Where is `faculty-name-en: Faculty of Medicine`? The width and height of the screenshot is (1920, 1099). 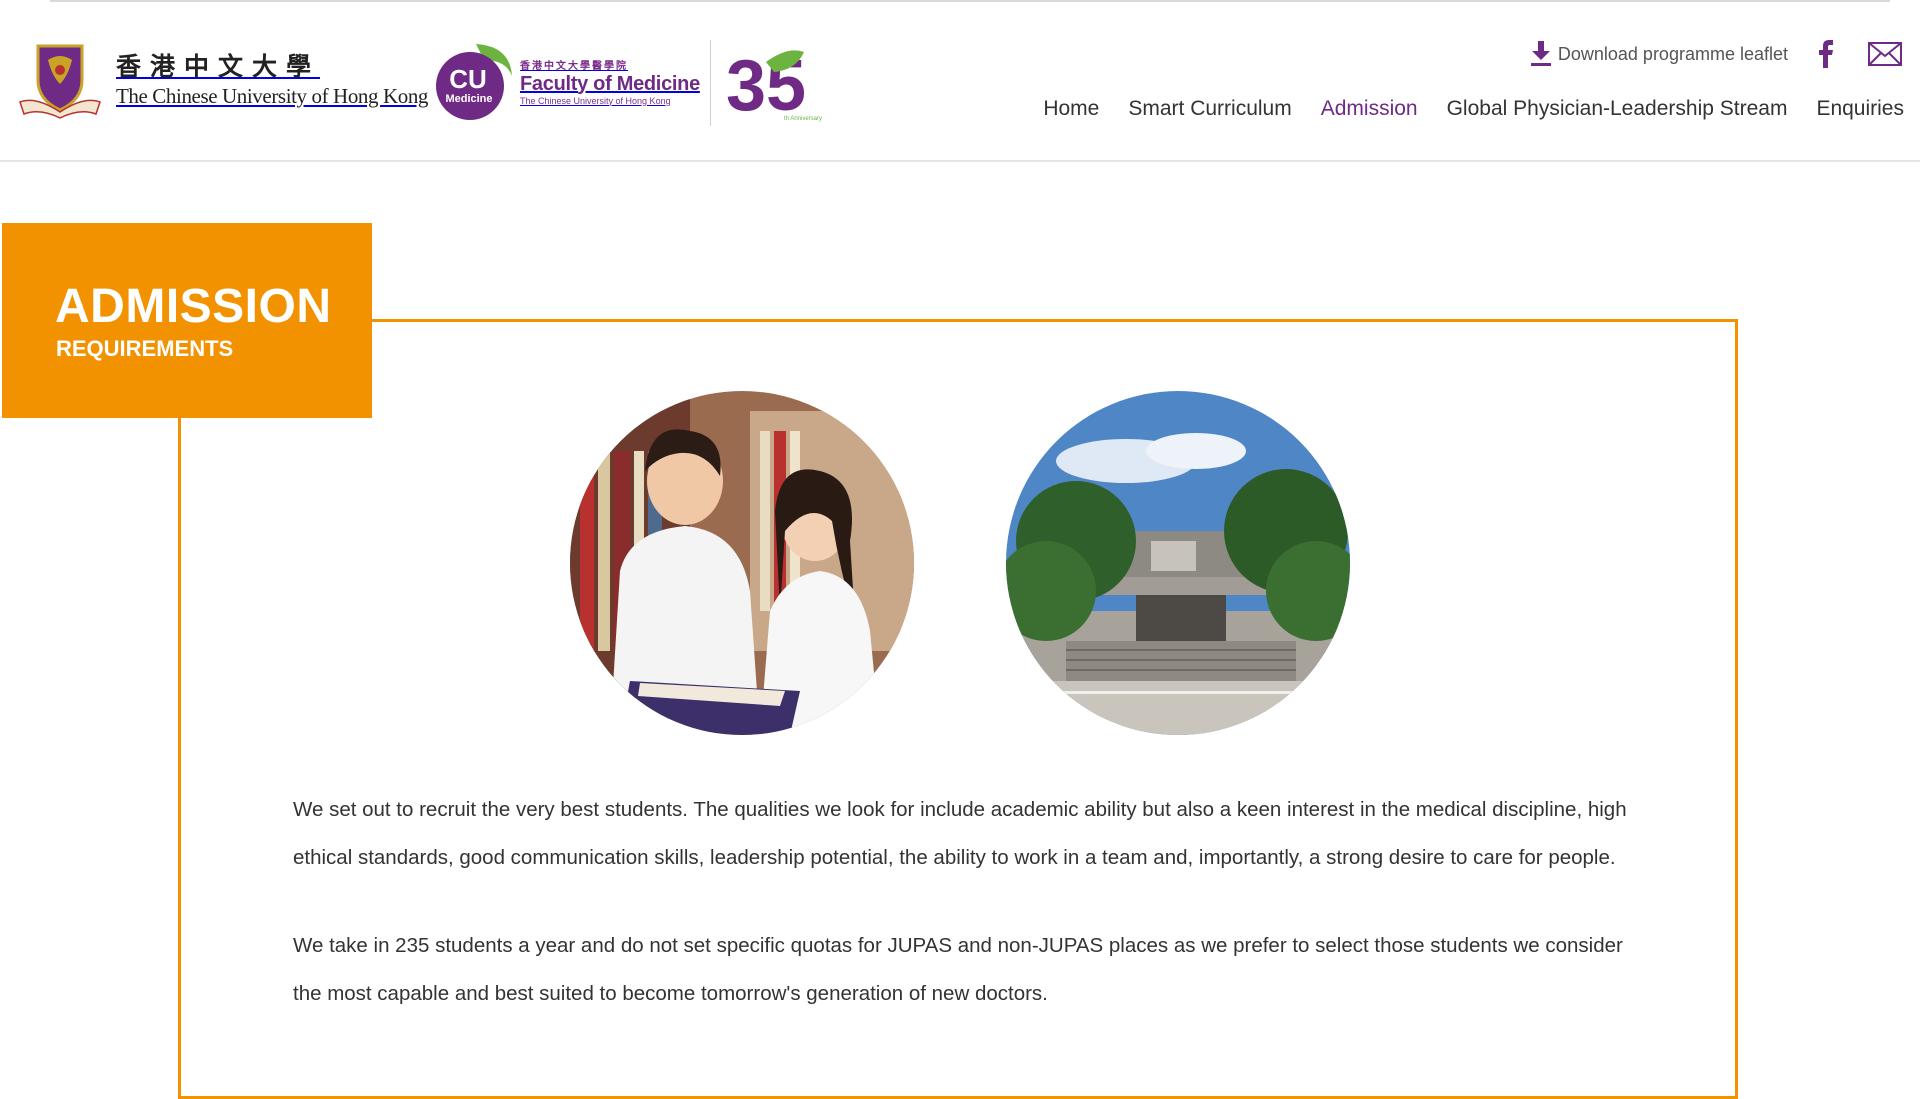 faculty-name-en: Faculty of Medicine is located at coordinates (610, 83).